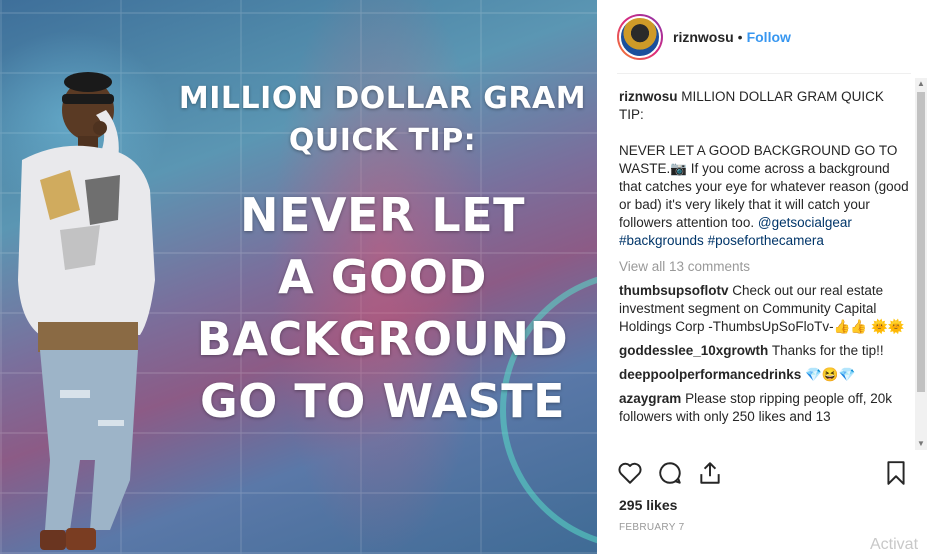 This screenshot has width=931, height=554. What do you see at coordinates (382, 98) in the screenshot?
I see `headline-line: MILLION DOLLAR GRAM` at bounding box center [382, 98].